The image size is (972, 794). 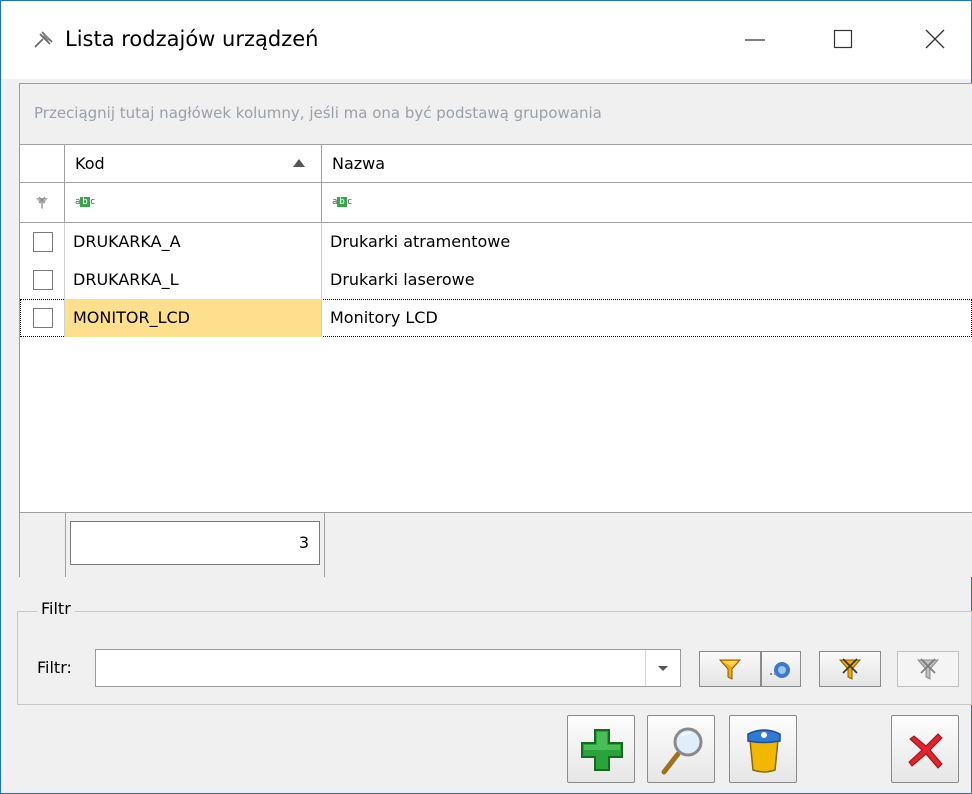 I want to click on filter-combobox, so click(x=388, y=668).